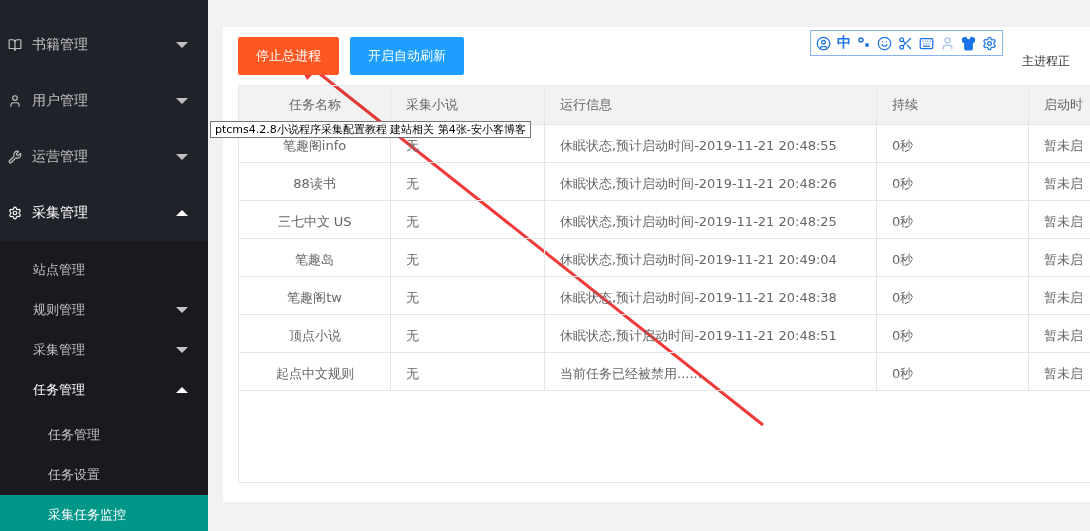  I want to click on sidebar-item: 运营管理, so click(104, 157).